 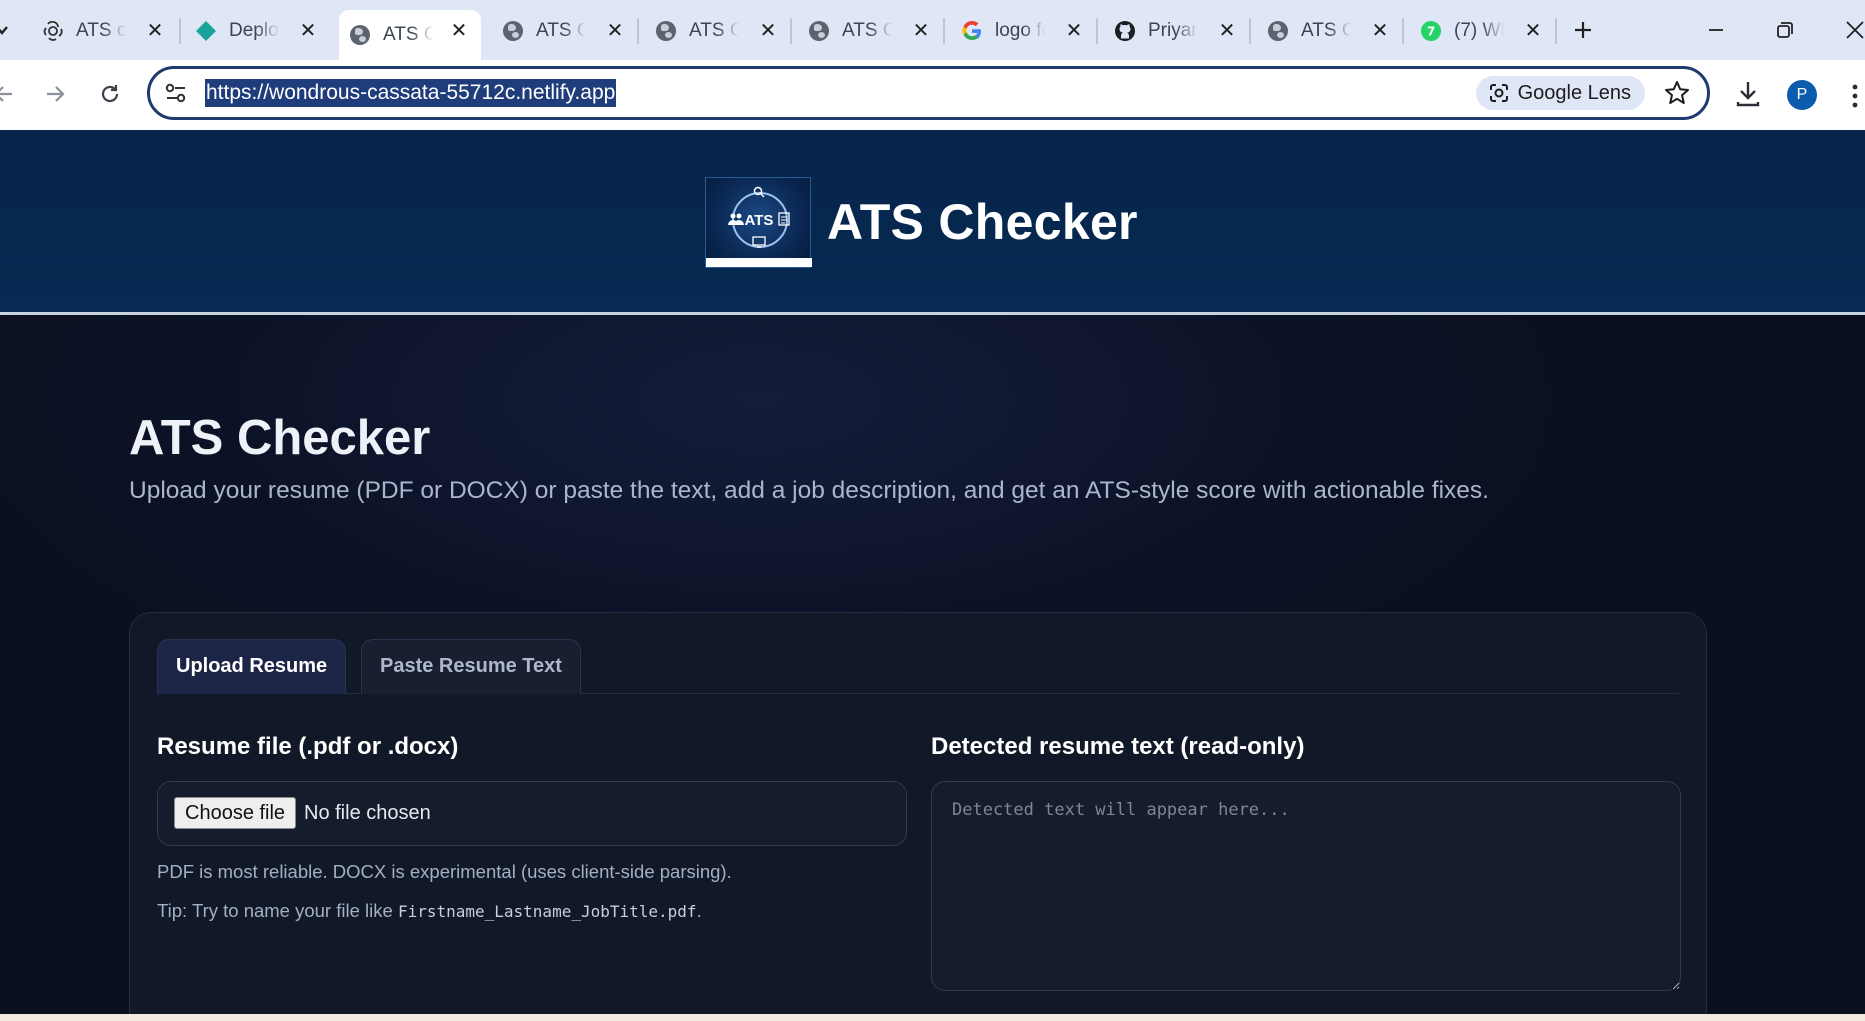 I want to click on google-lens-icon, so click(x=1499, y=93).